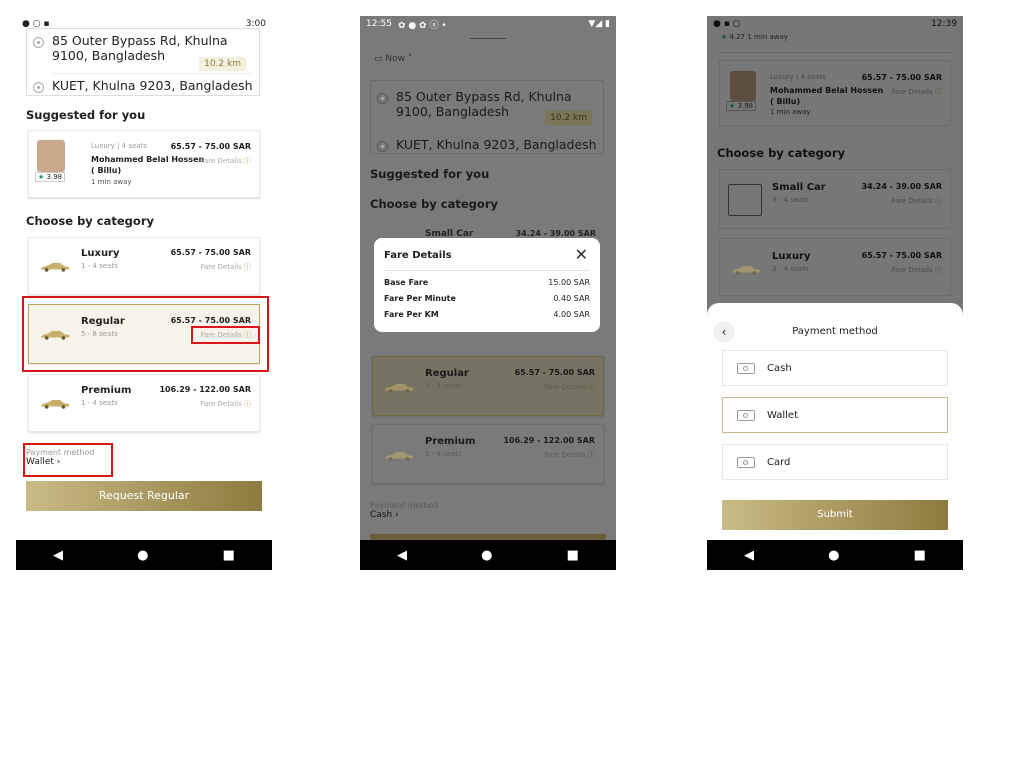 This screenshot has height=768, width=1024. Describe the element at coordinates (790, 269) in the screenshot. I see `category-seats: 3 - 4 seats` at that location.